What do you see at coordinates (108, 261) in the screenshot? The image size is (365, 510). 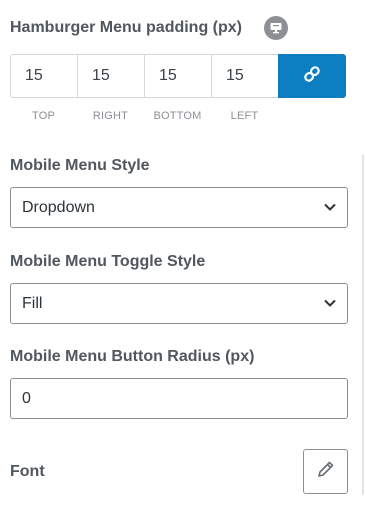 I see `mobile-menu-toggle-style-label: Mobile Menu Toggle Style` at bounding box center [108, 261].